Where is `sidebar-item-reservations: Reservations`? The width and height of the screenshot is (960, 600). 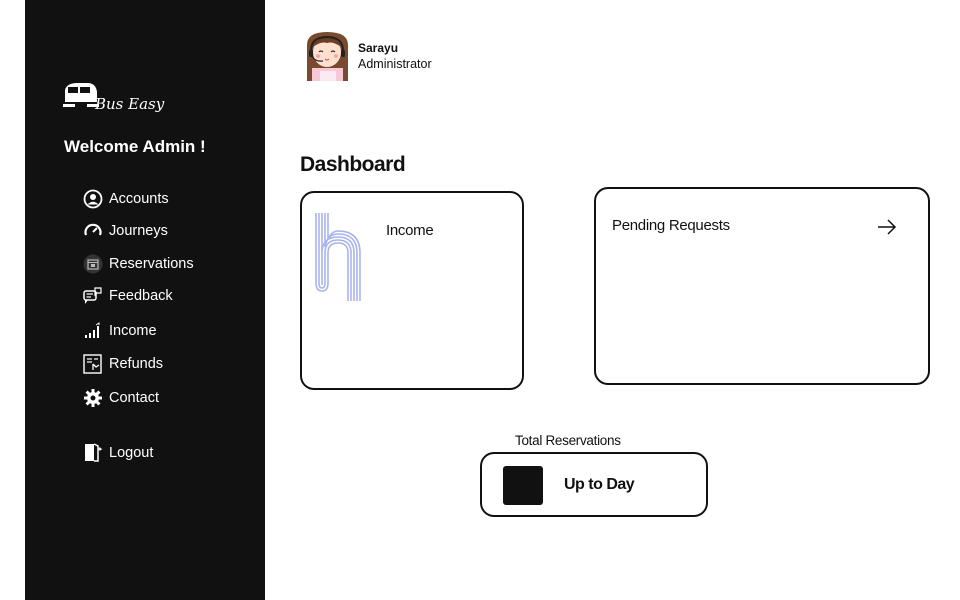 sidebar-item-reservations: Reservations is located at coordinates (138, 264).